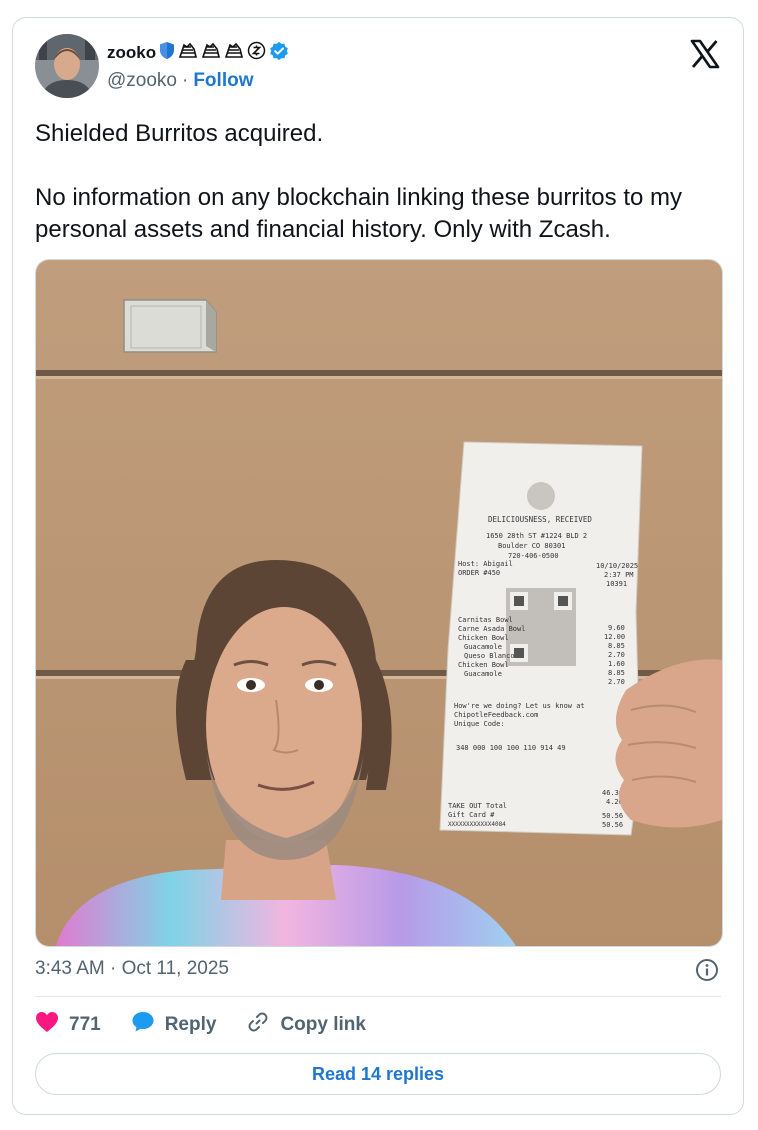 This screenshot has width=758, height=1130. I want to click on receipt-item-price: 9.60, so click(616, 628).